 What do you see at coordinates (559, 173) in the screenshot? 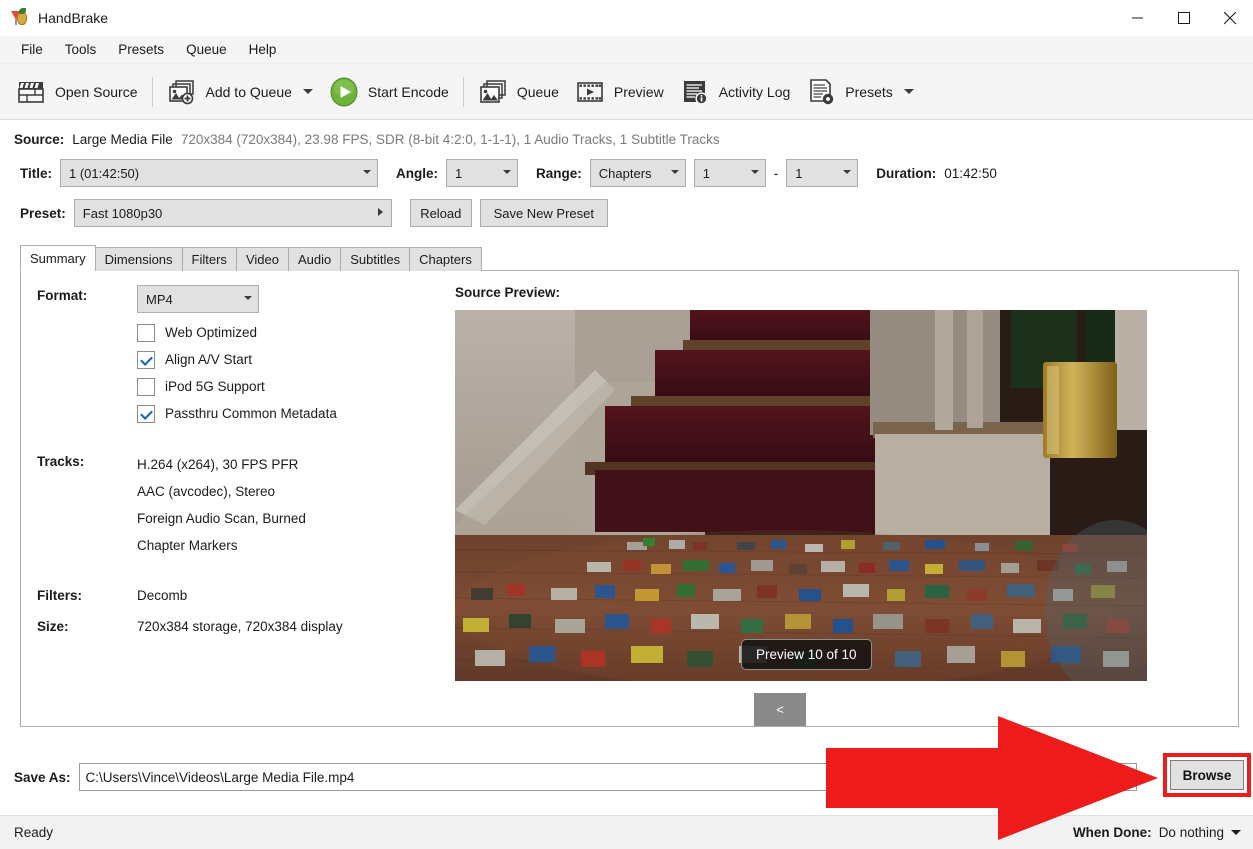
I see `range-label: Range:` at bounding box center [559, 173].